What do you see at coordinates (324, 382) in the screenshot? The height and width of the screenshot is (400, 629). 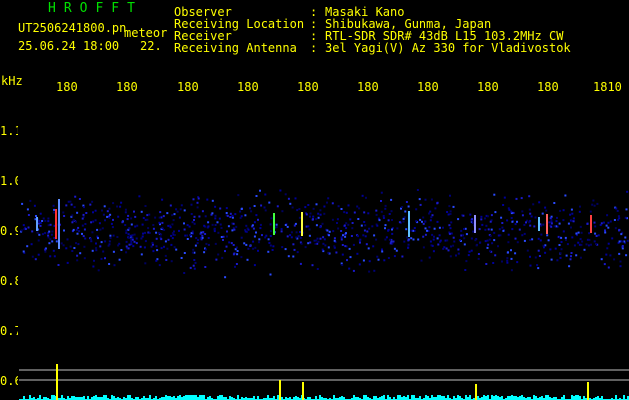 I see `count-bars` at bounding box center [324, 382].